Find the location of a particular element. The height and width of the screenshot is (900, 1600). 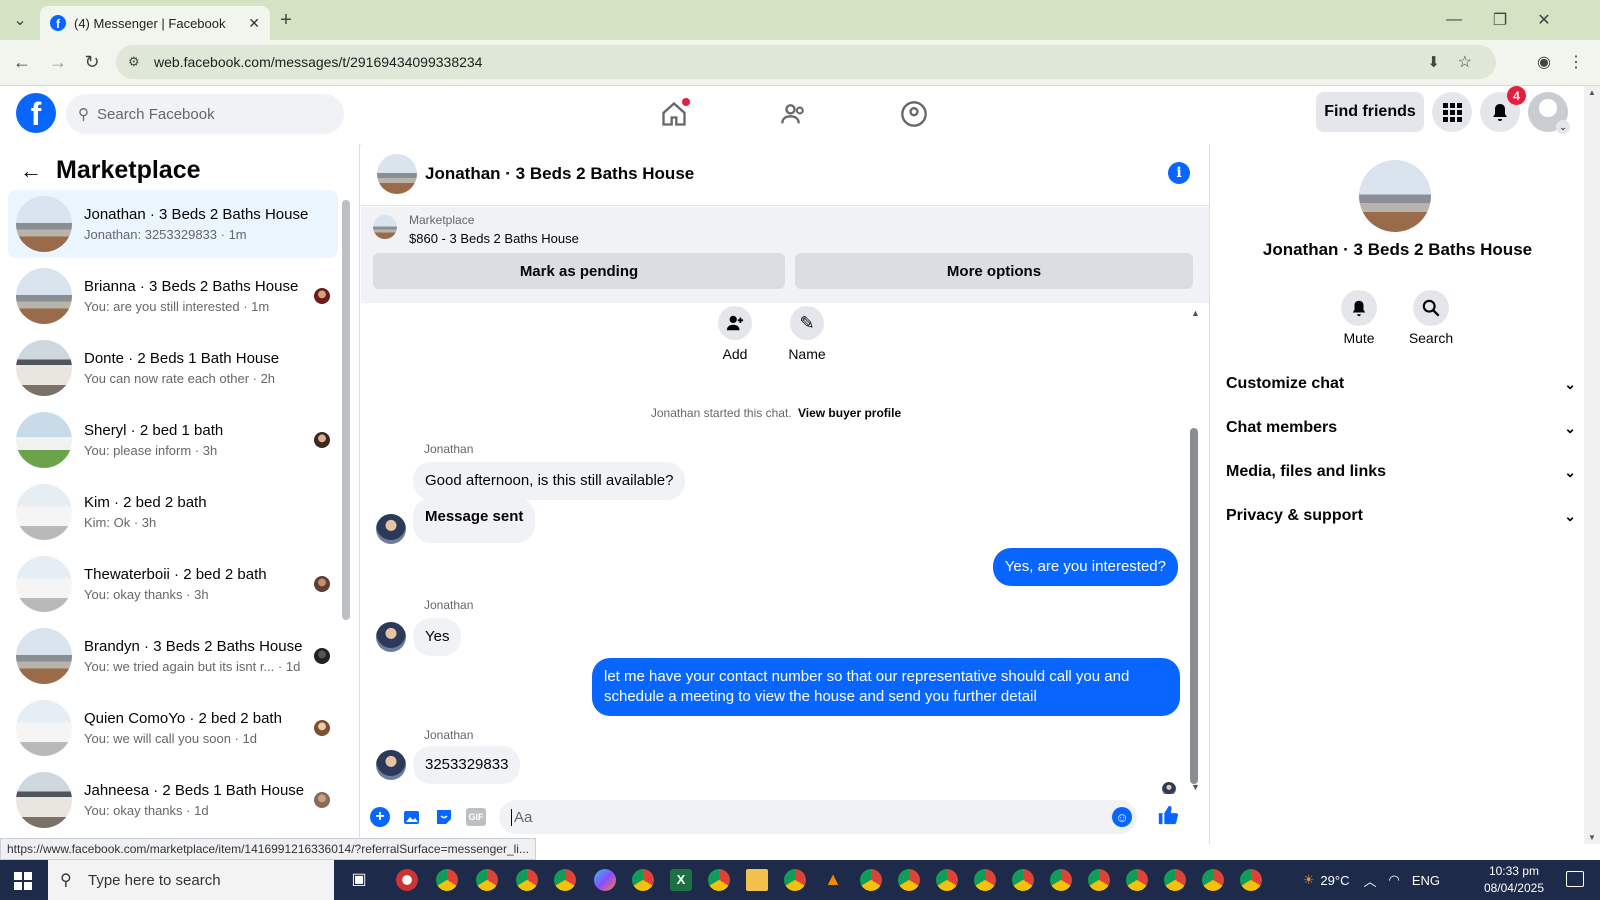

chat-scrollbar is located at coordinates (1194, 606).